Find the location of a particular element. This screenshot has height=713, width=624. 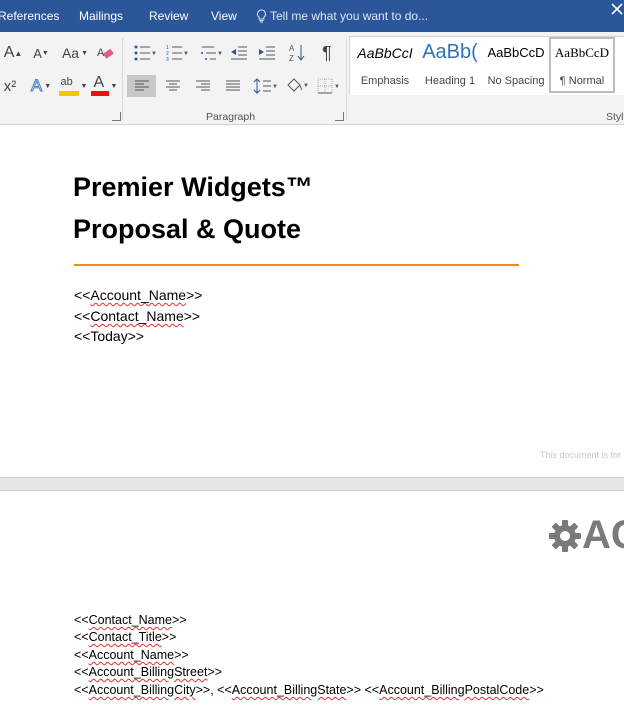

merge-field-billing-street: <<Account_BillingStreet>> is located at coordinates (148, 672).